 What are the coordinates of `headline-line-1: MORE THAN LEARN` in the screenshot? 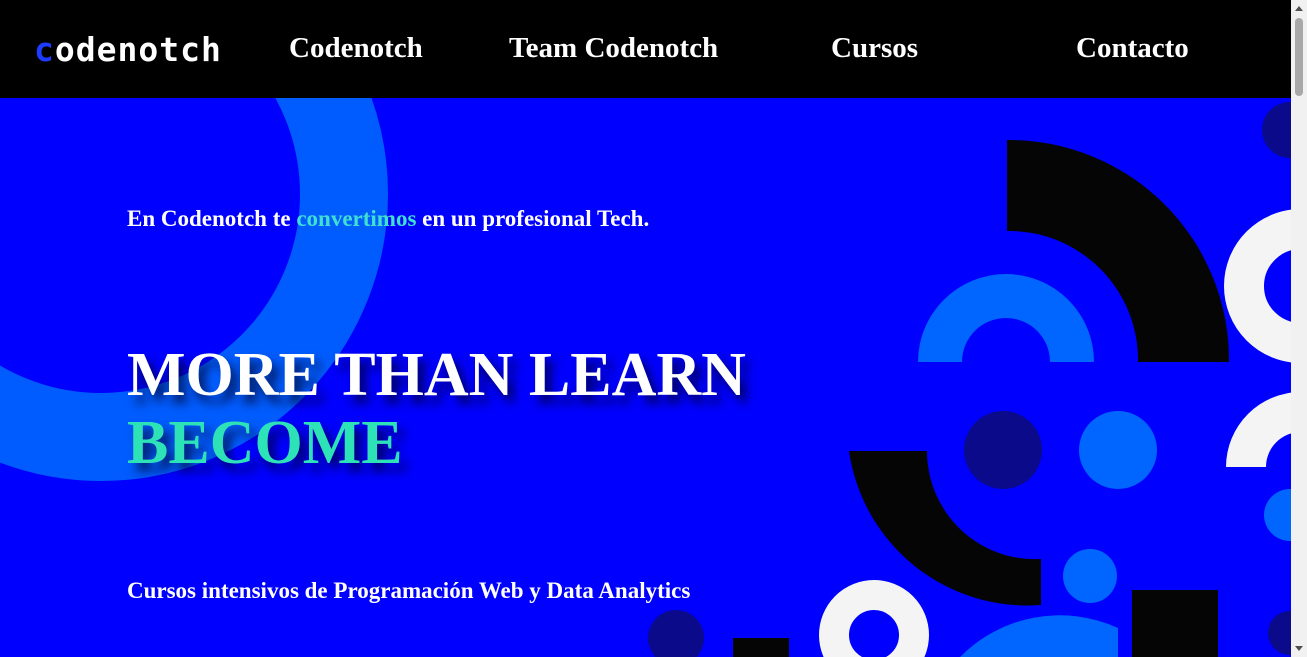 It's located at (436, 375).